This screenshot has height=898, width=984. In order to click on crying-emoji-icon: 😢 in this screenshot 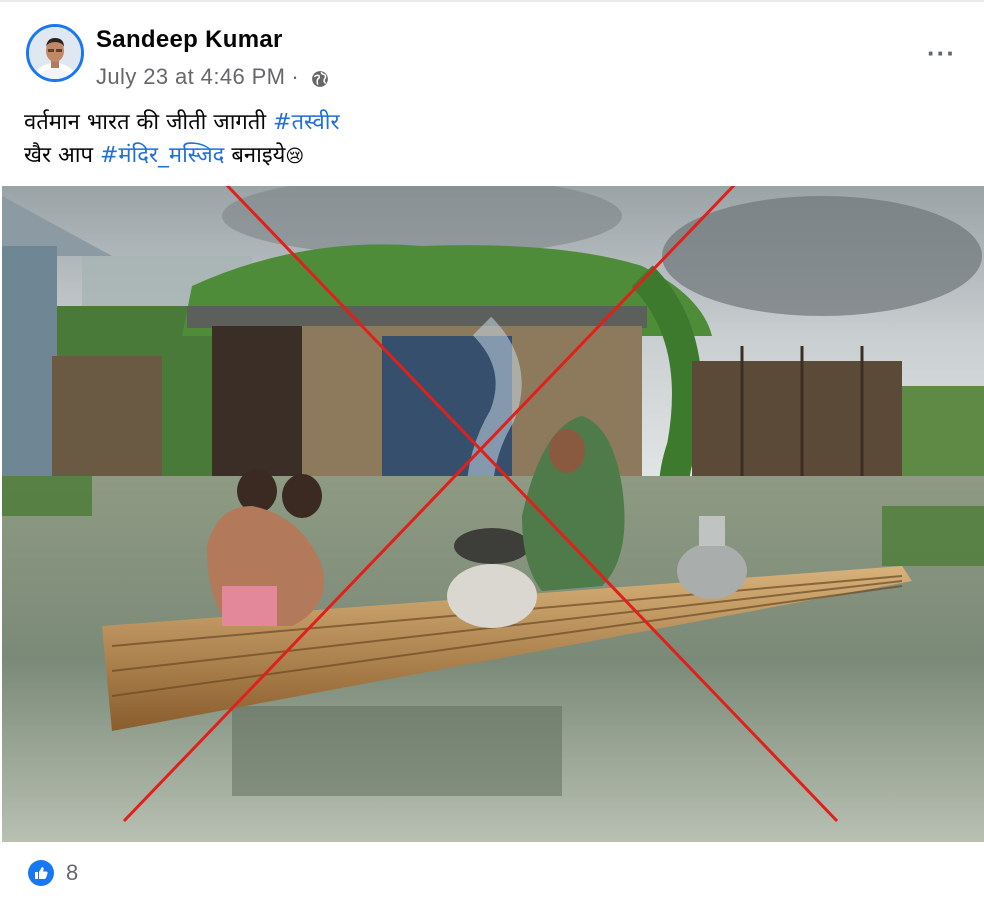, I will do `click(295, 156)`.